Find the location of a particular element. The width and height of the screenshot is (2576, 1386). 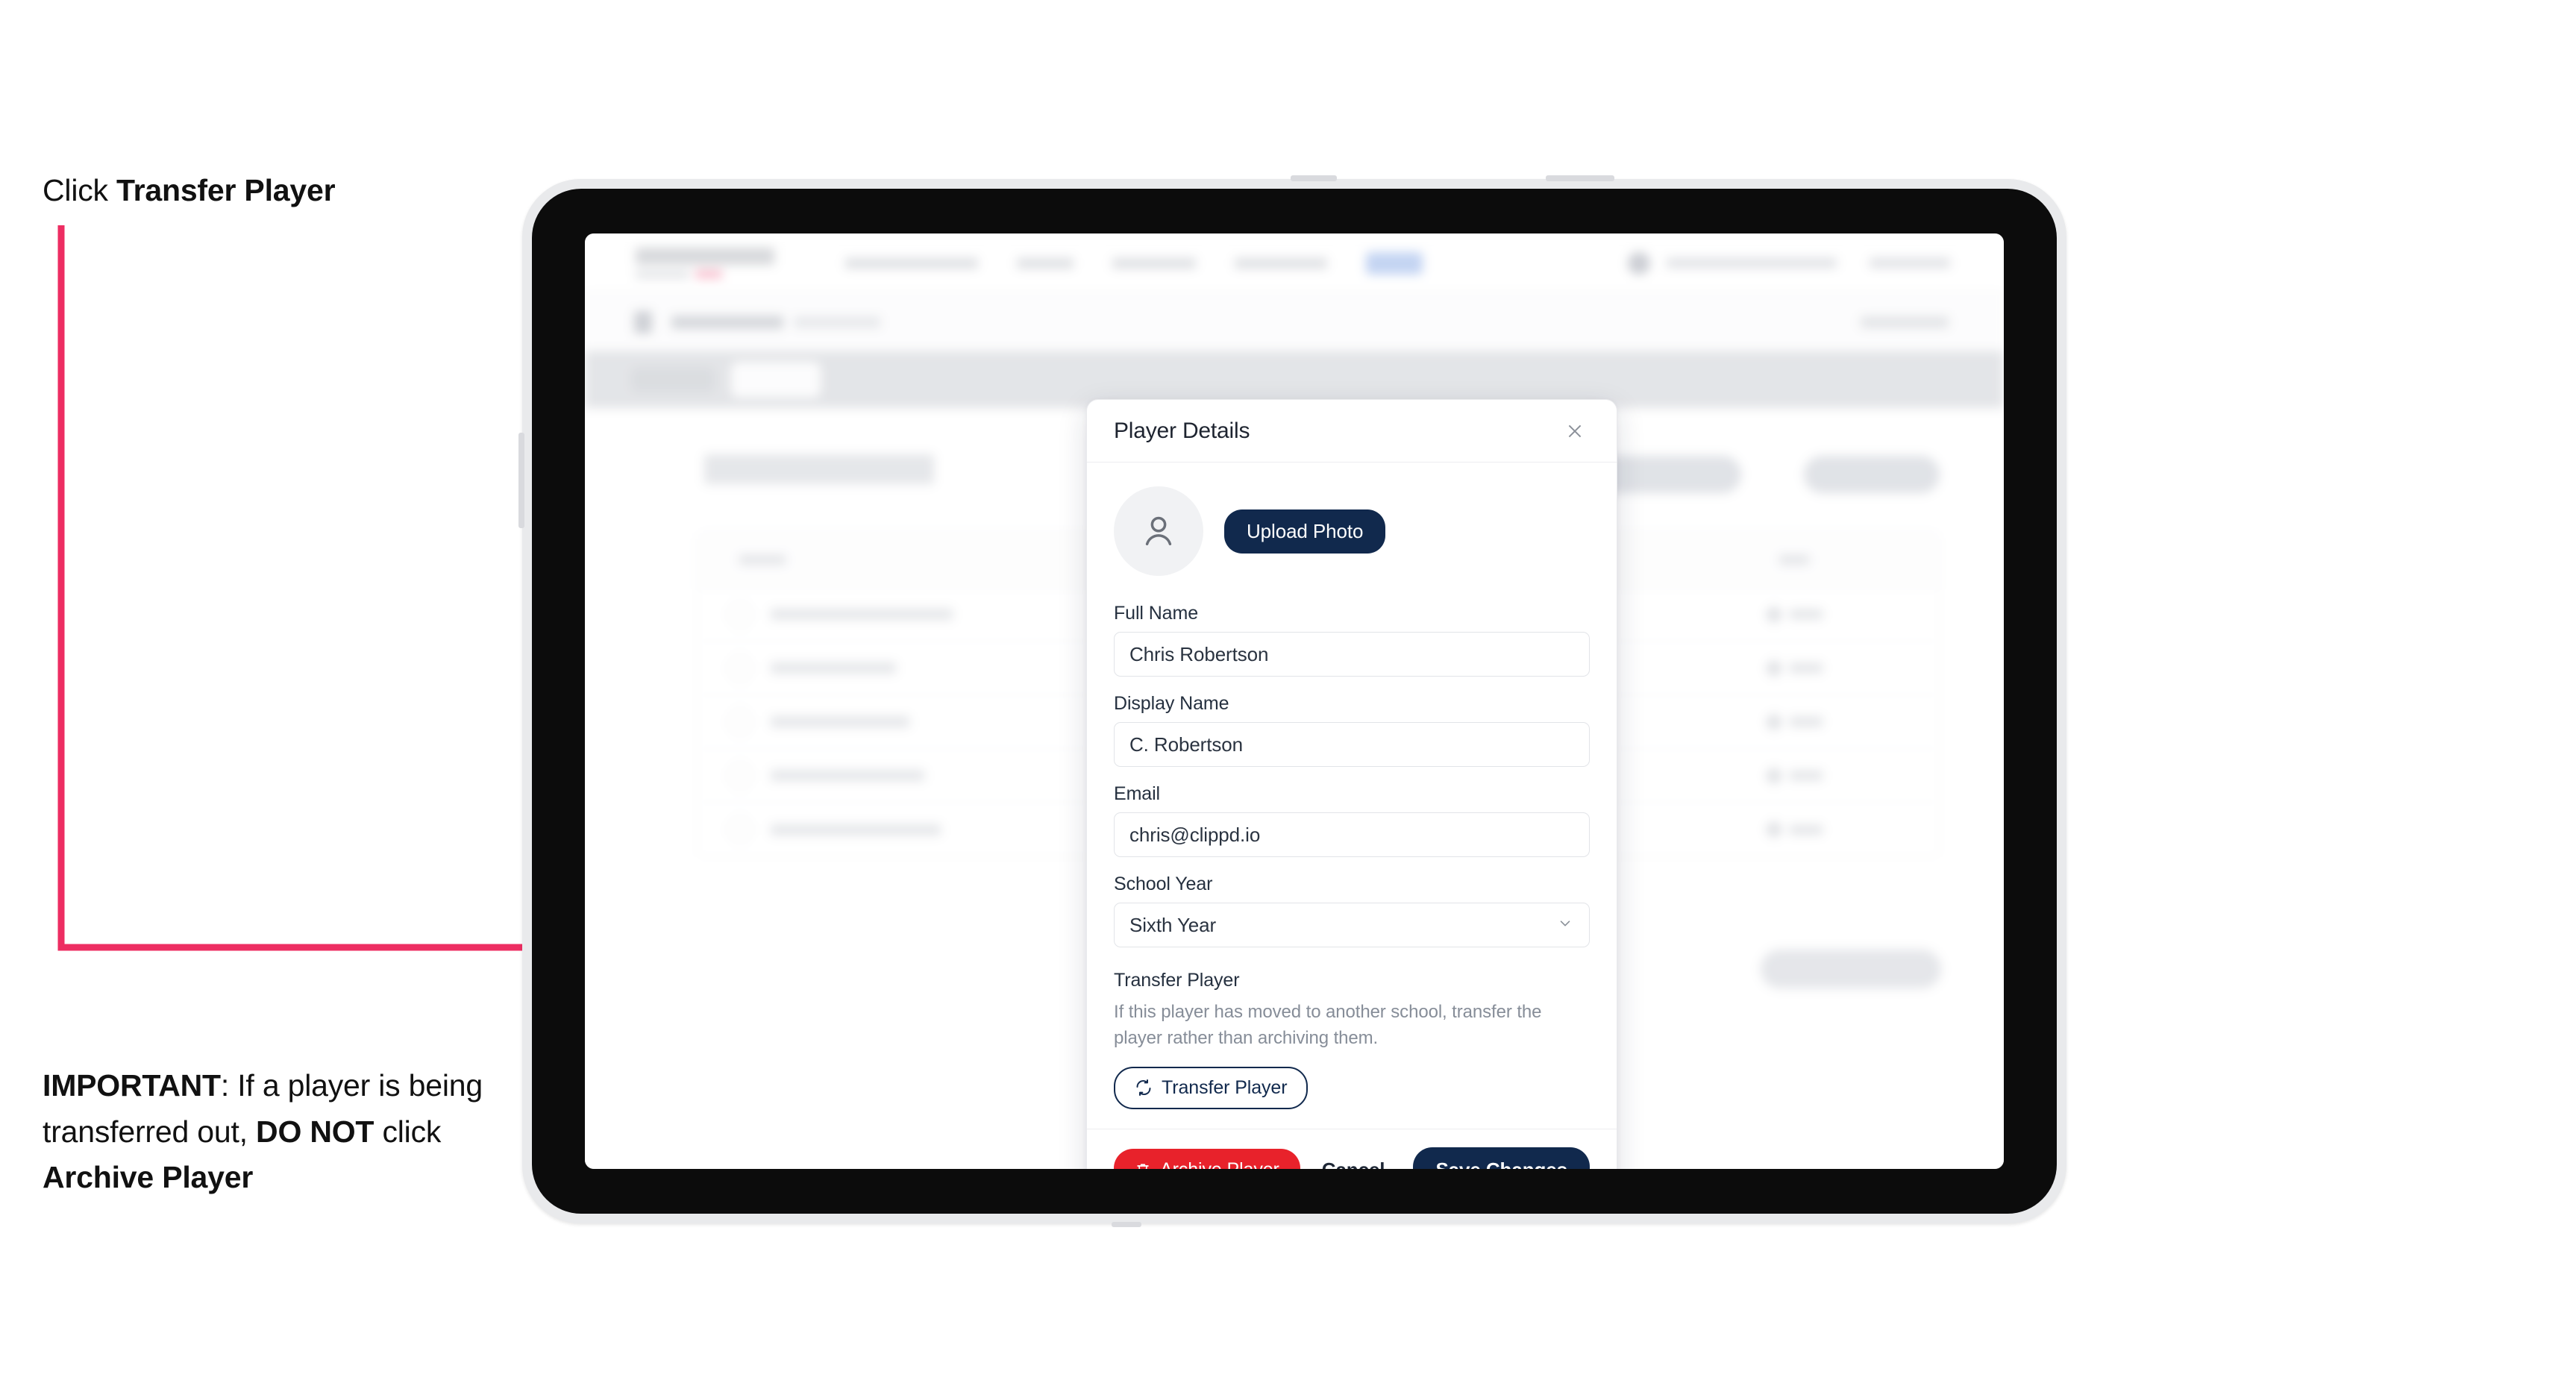

archive-player-label: Archive Player is located at coordinates (1219, 1164).